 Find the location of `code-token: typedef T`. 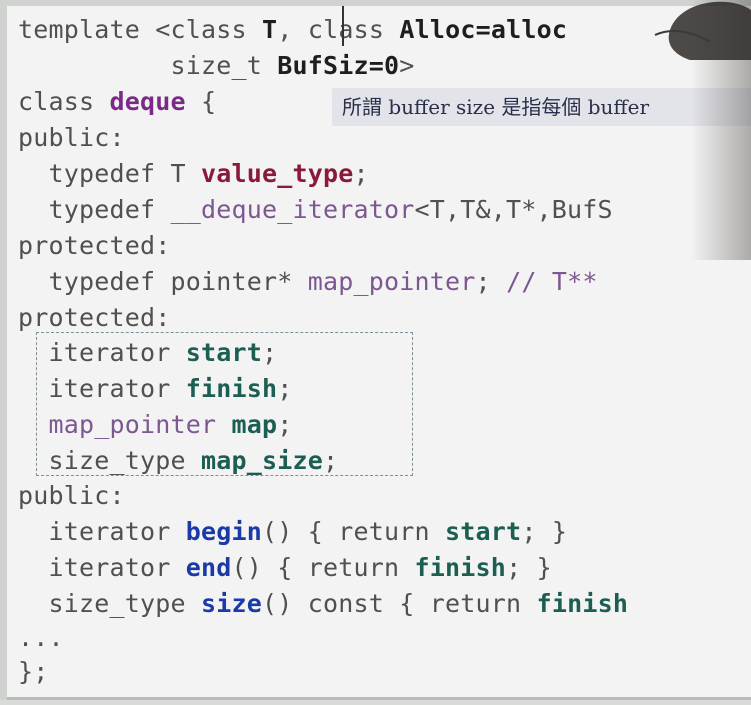

code-token: typedef T is located at coordinates (110, 173).